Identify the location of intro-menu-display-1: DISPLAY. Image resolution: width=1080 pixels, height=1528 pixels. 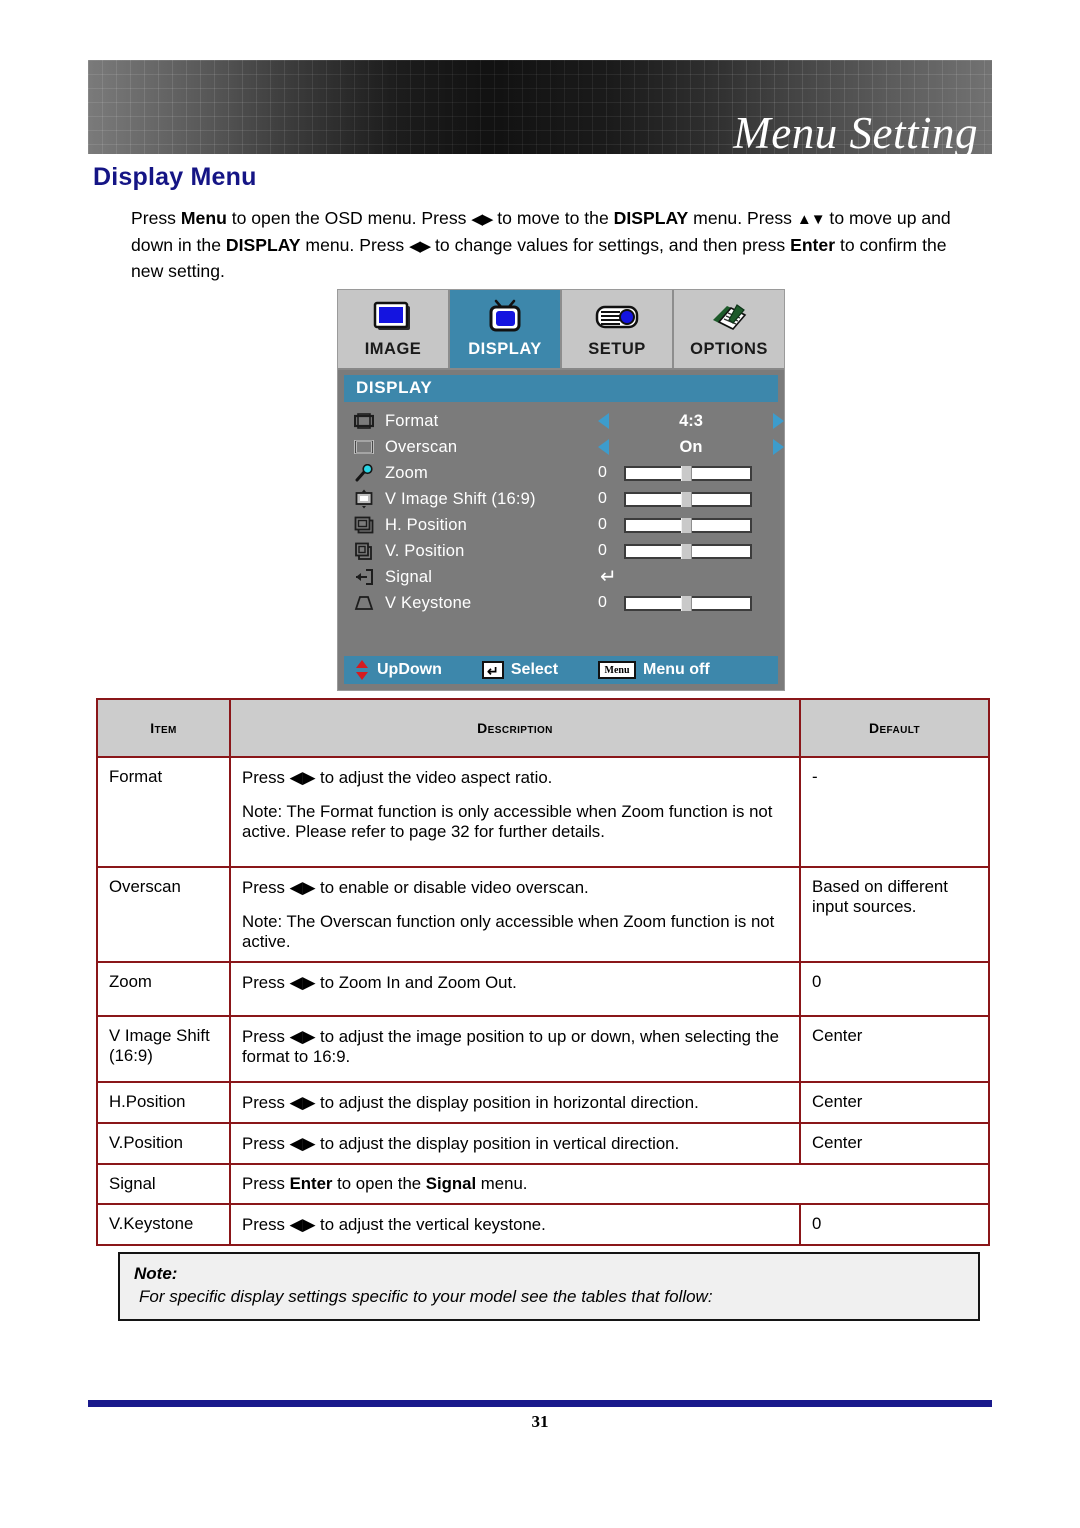
(651, 218).